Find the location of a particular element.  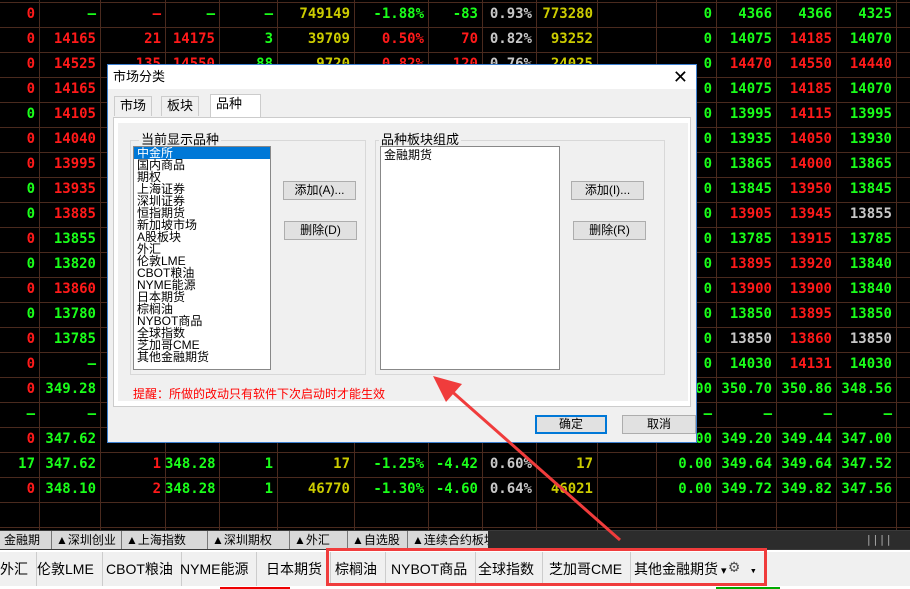

table-cell: 14470 is located at coordinates (750, 64).